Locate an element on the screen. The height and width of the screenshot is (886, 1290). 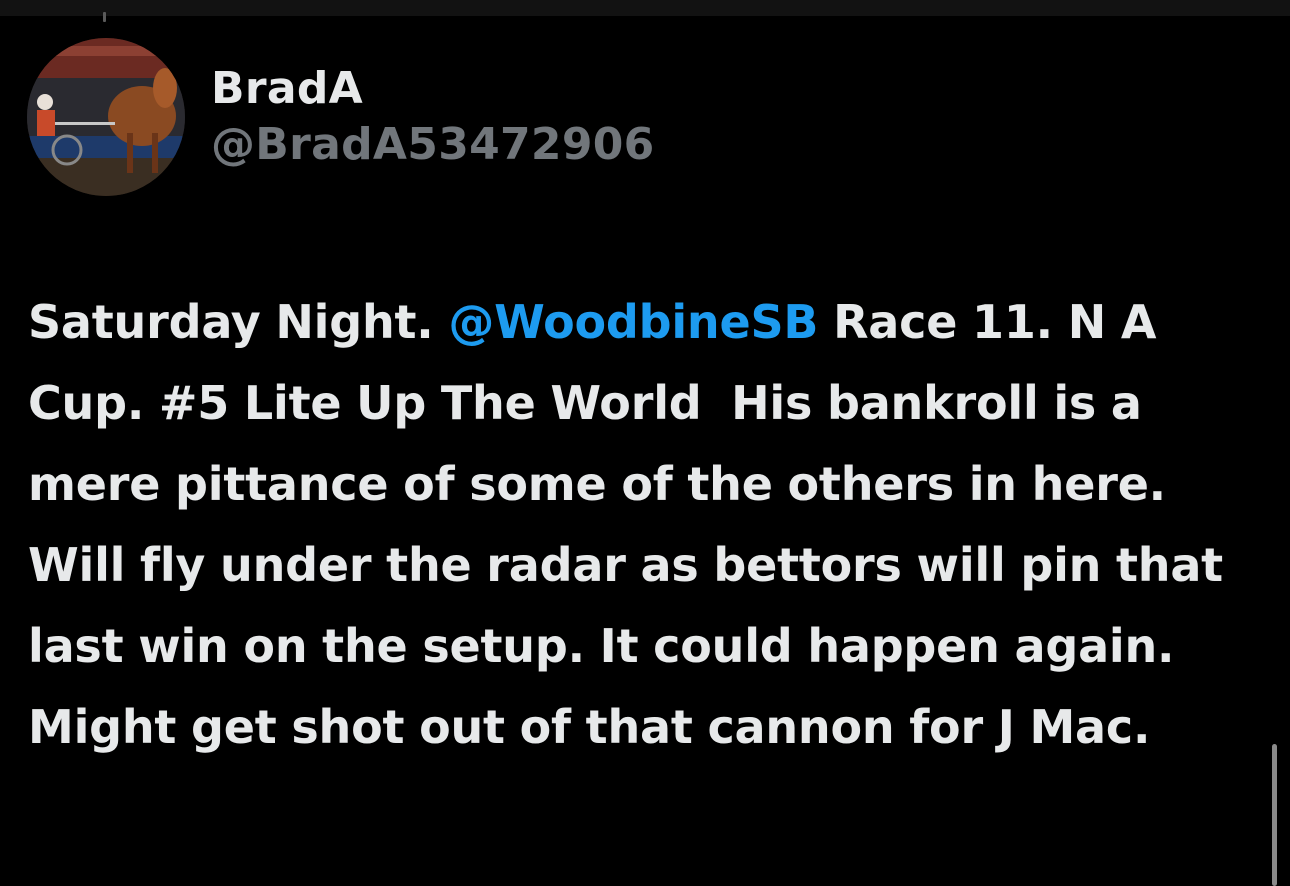
avatar is located at coordinates (106, 117).